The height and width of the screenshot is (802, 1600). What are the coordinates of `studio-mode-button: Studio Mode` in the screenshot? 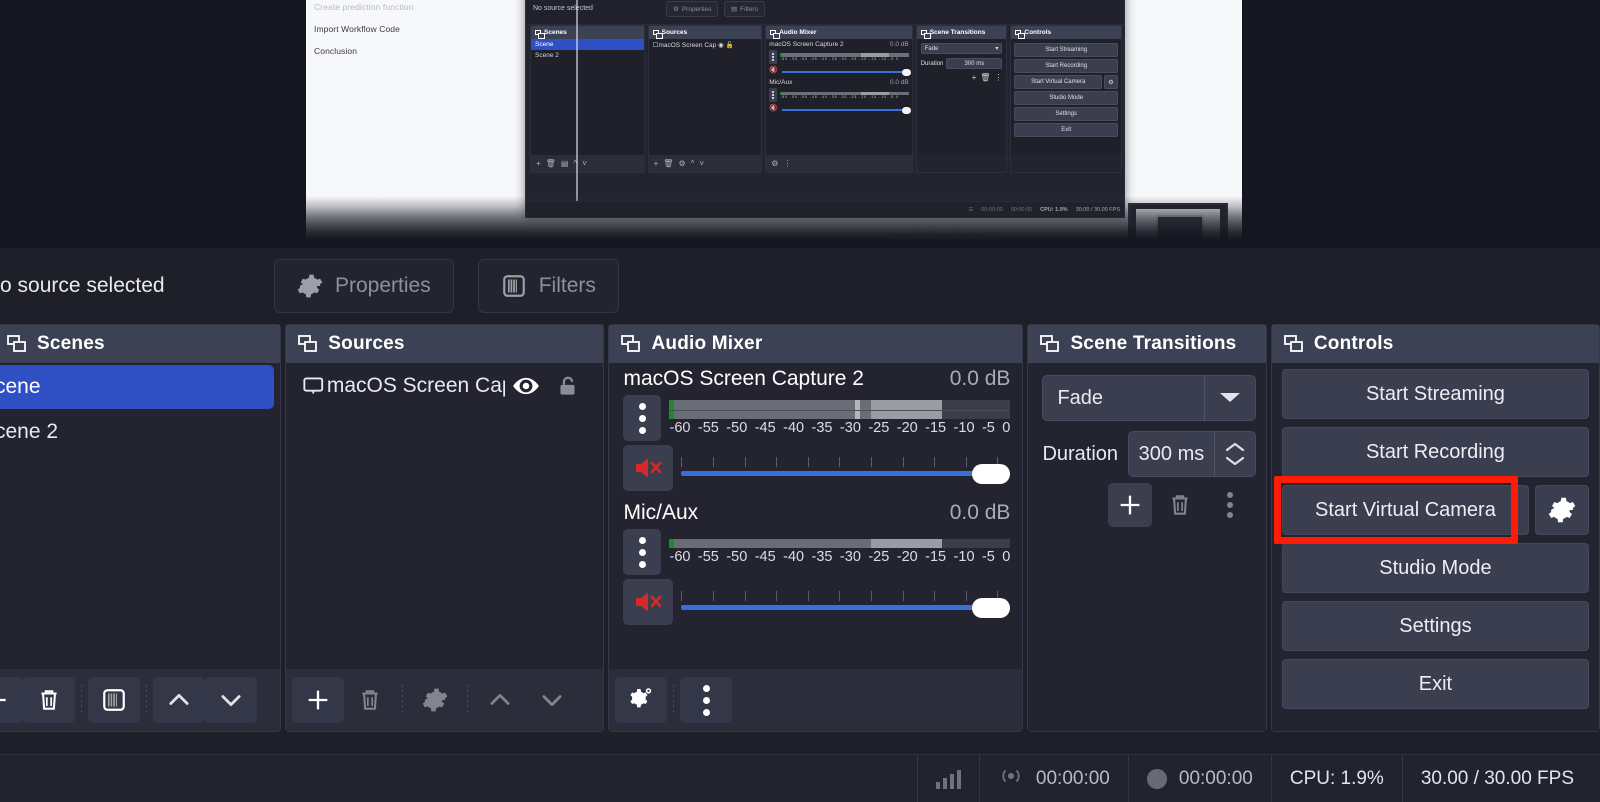 It's located at (1435, 568).